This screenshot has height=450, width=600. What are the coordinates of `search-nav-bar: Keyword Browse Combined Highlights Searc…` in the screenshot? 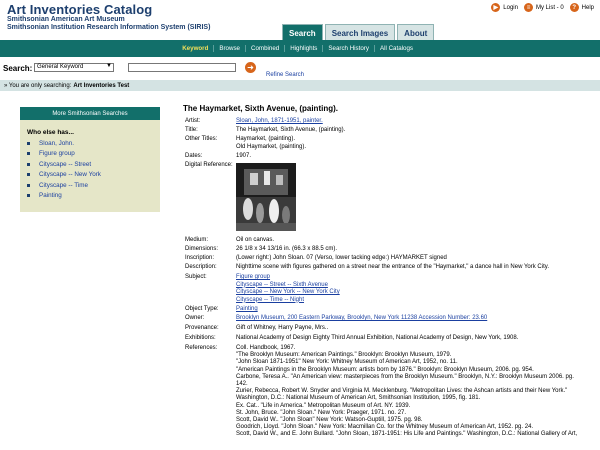 It's located at (300, 48).